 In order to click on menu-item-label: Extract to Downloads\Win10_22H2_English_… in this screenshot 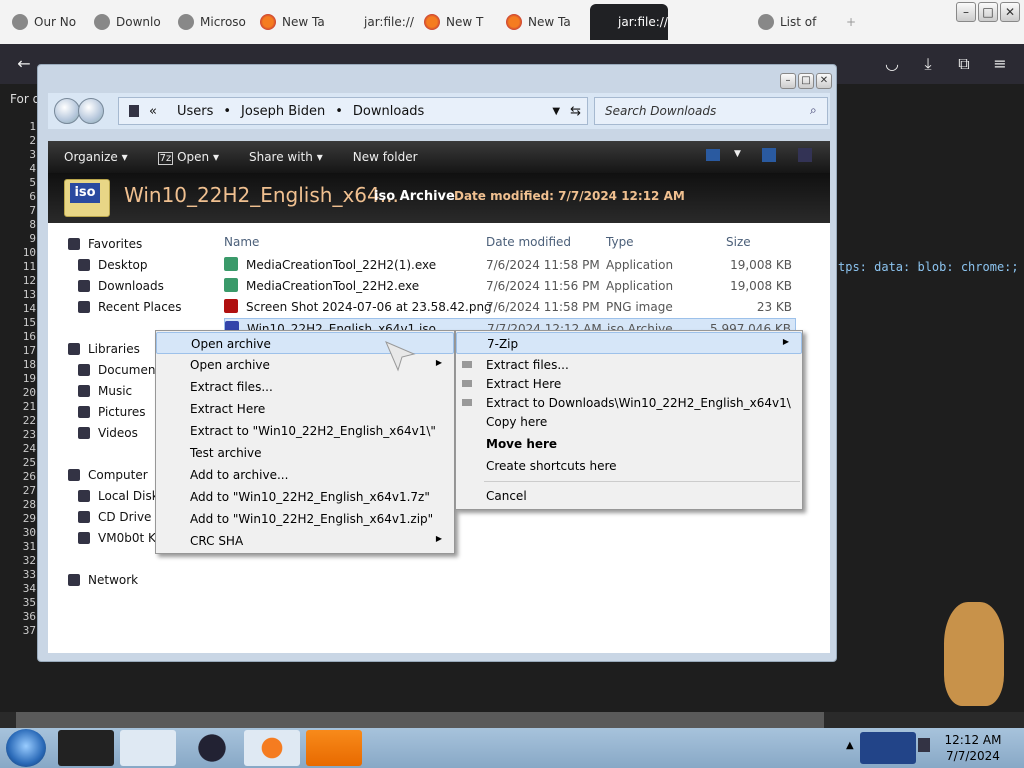, I will do `click(638, 403)`.